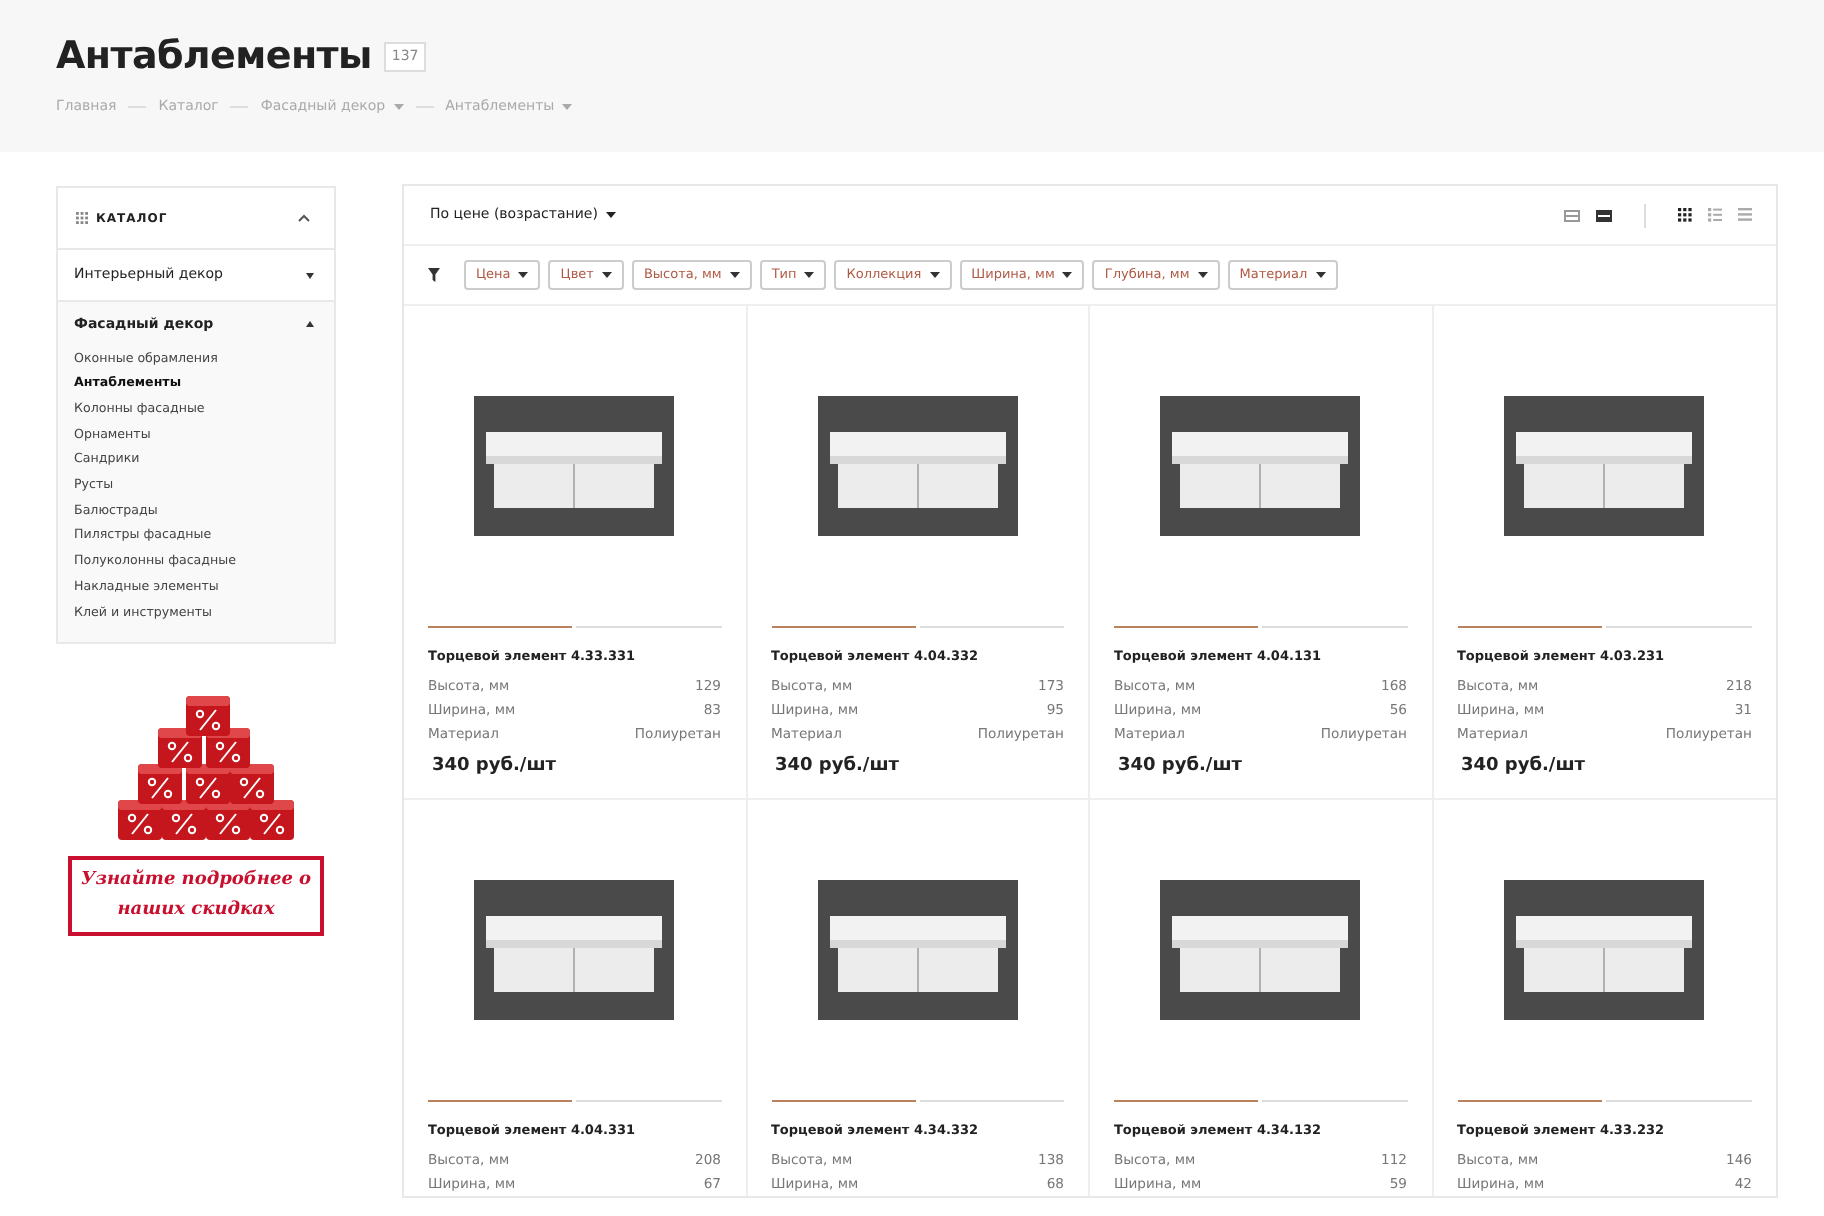 This screenshot has width=1824, height=1216. I want to click on page-title: Антаблементы, so click(214, 57).